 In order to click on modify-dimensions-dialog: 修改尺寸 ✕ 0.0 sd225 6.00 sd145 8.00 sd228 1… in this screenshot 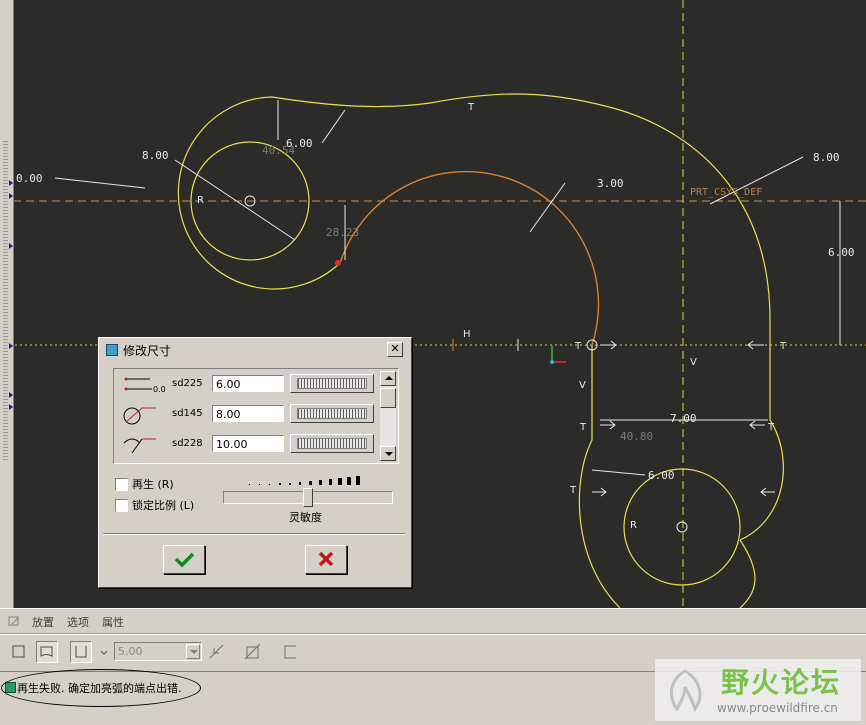, I will do `click(255, 462)`.